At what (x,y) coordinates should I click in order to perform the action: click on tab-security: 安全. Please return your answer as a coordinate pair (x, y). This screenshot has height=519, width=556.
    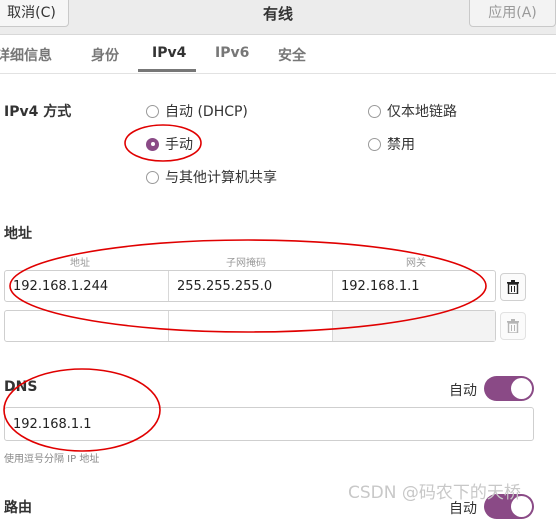
    Looking at the image, I should click on (292, 55).